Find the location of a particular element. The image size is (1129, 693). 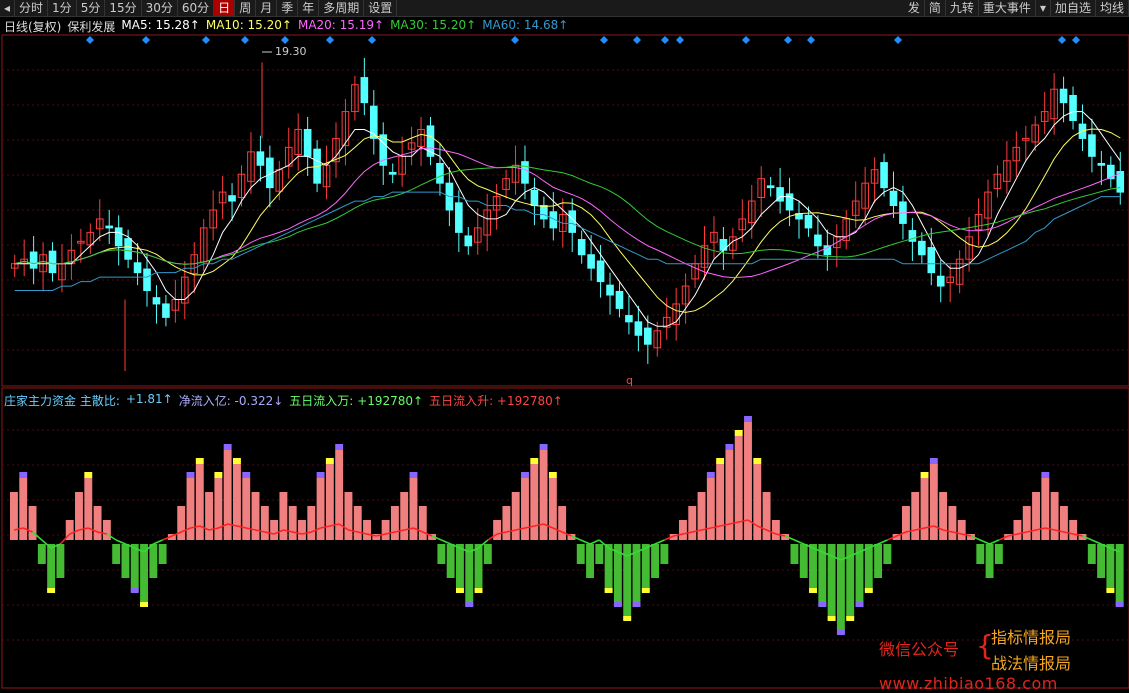

toolbar-right-button-6: 均线 is located at coordinates (1112, 8).